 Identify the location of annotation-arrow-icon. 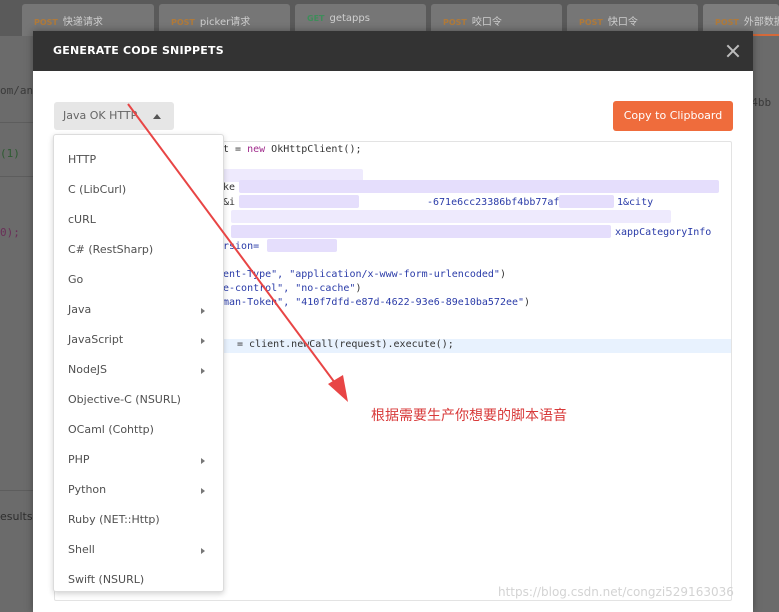
(237, 252).